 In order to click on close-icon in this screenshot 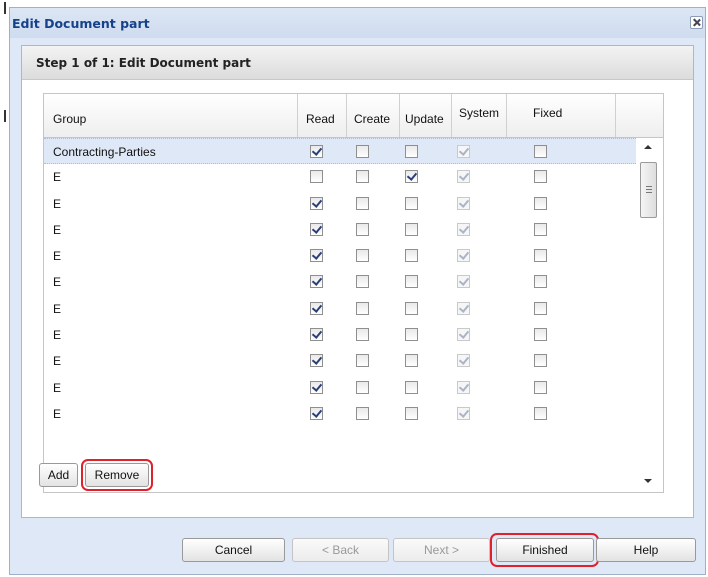, I will do `click(696, 22)`.